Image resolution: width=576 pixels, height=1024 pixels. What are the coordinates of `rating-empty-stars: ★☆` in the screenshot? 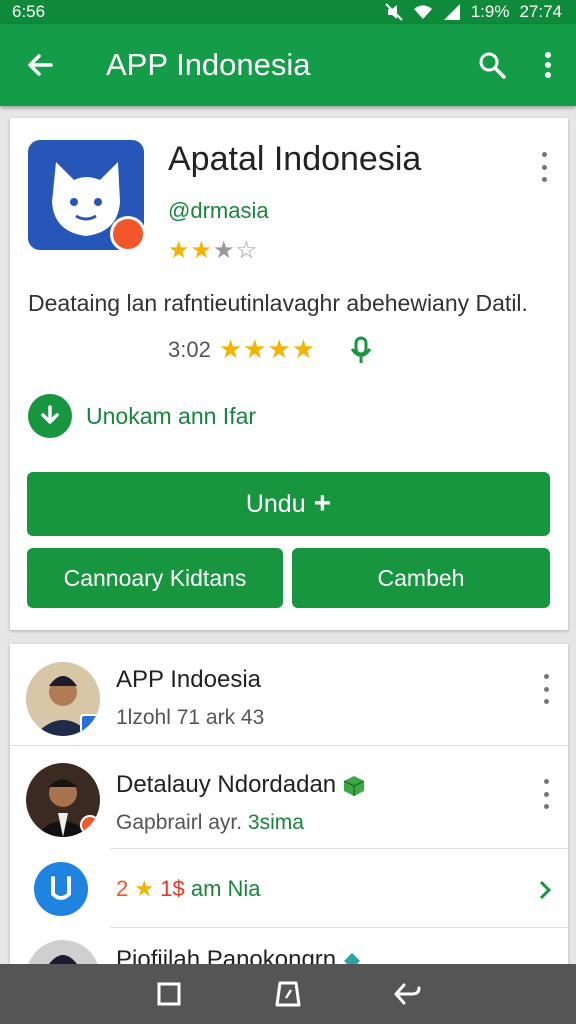 It's located at (236, 250).